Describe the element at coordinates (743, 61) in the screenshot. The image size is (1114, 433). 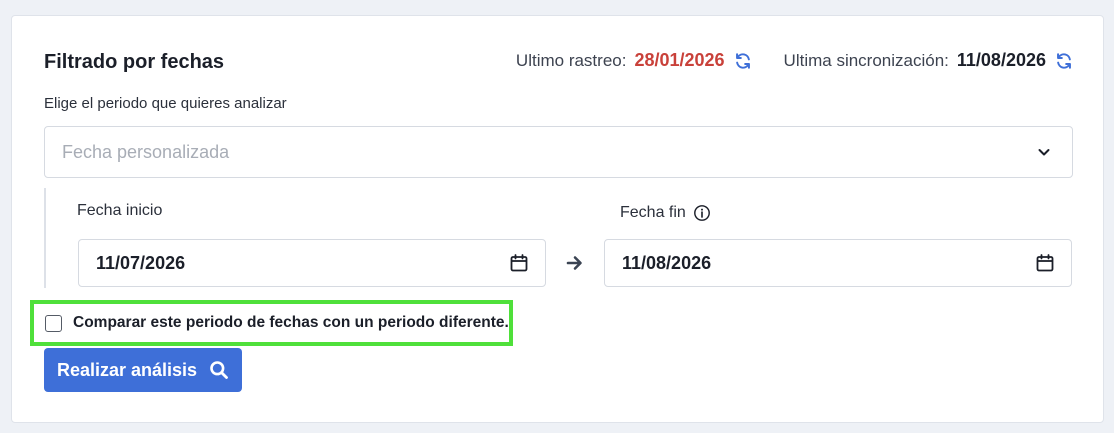
I see `refresh-crawl-icon` at that location.